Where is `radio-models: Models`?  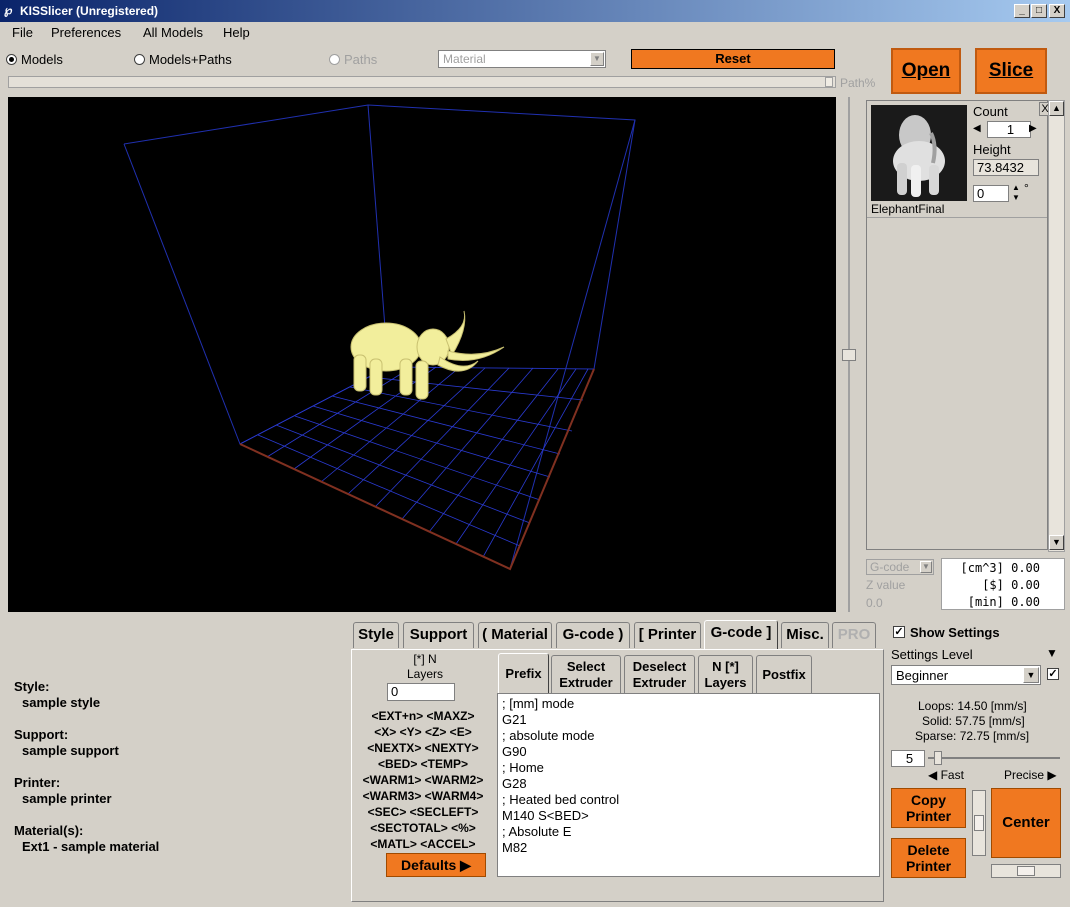 radio-models: Models is located at coordinates (34, 59).